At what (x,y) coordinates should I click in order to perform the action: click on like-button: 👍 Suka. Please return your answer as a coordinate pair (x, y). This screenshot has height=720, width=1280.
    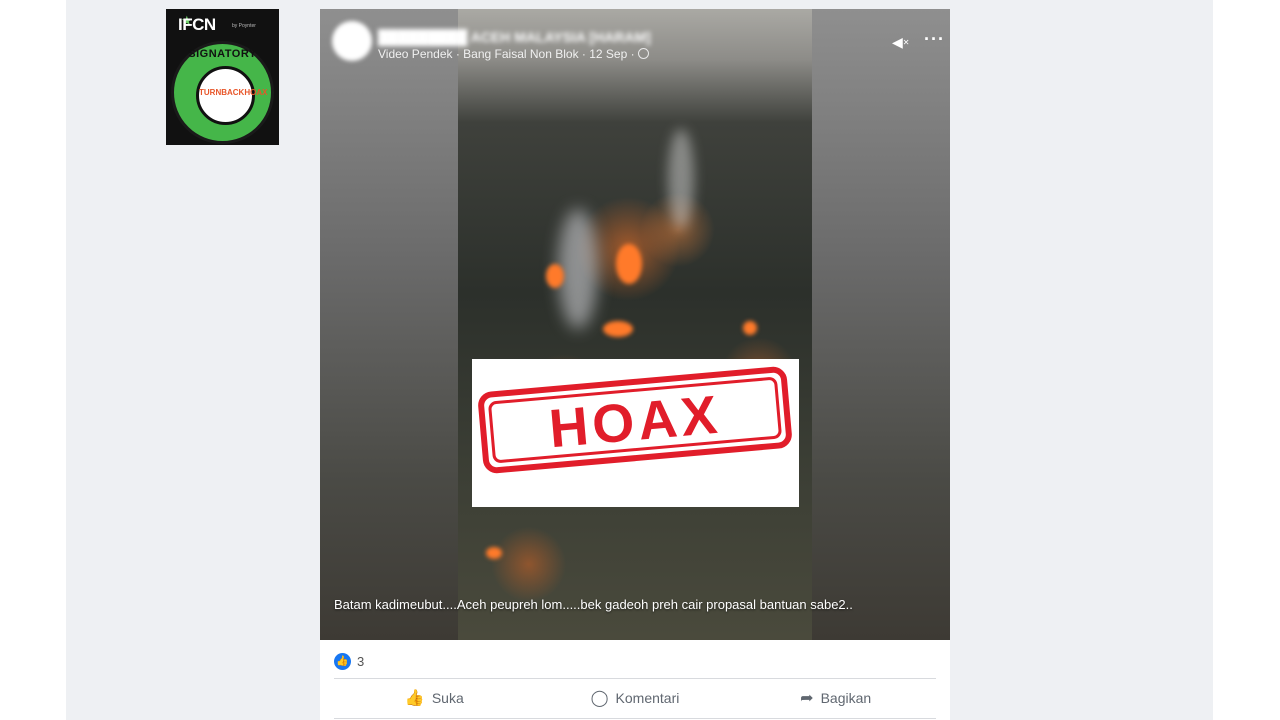
    Looking at the image, I should click on (434, 698).